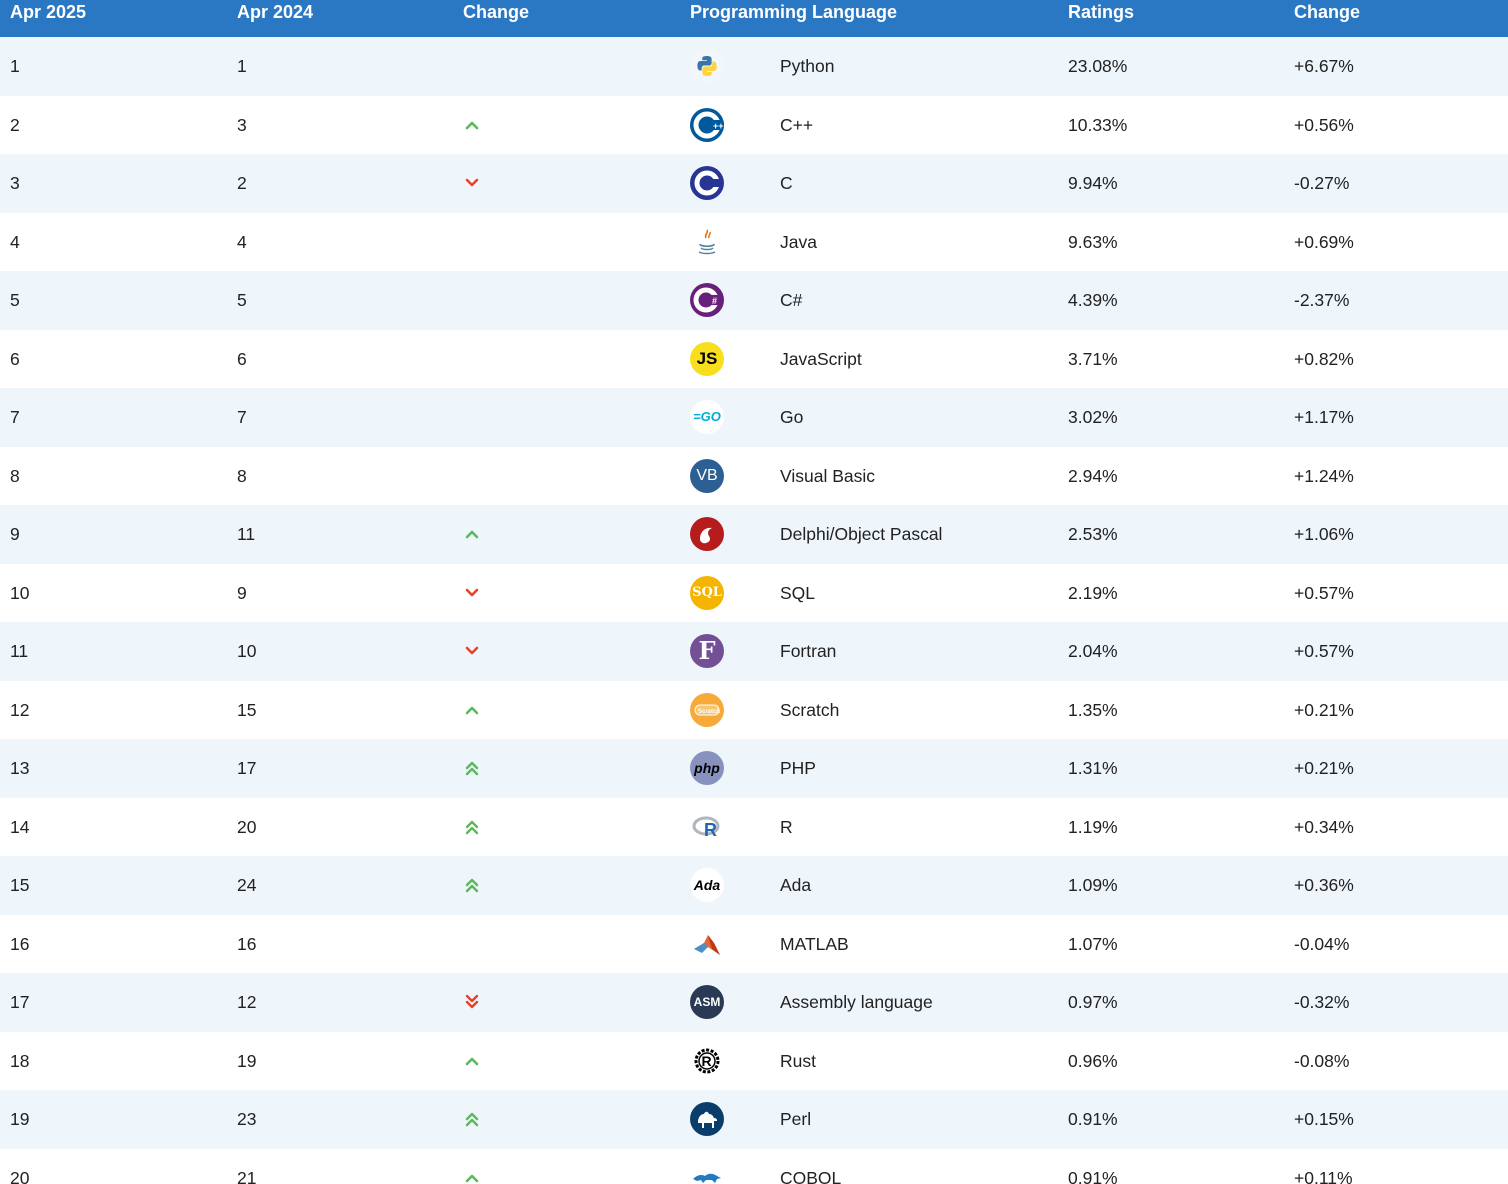 The height and width of the screenshot is (1184, 1508). Describe the element at coordinates (247, 885) in the screenshot. I see `rank-previous: 24` at that location.